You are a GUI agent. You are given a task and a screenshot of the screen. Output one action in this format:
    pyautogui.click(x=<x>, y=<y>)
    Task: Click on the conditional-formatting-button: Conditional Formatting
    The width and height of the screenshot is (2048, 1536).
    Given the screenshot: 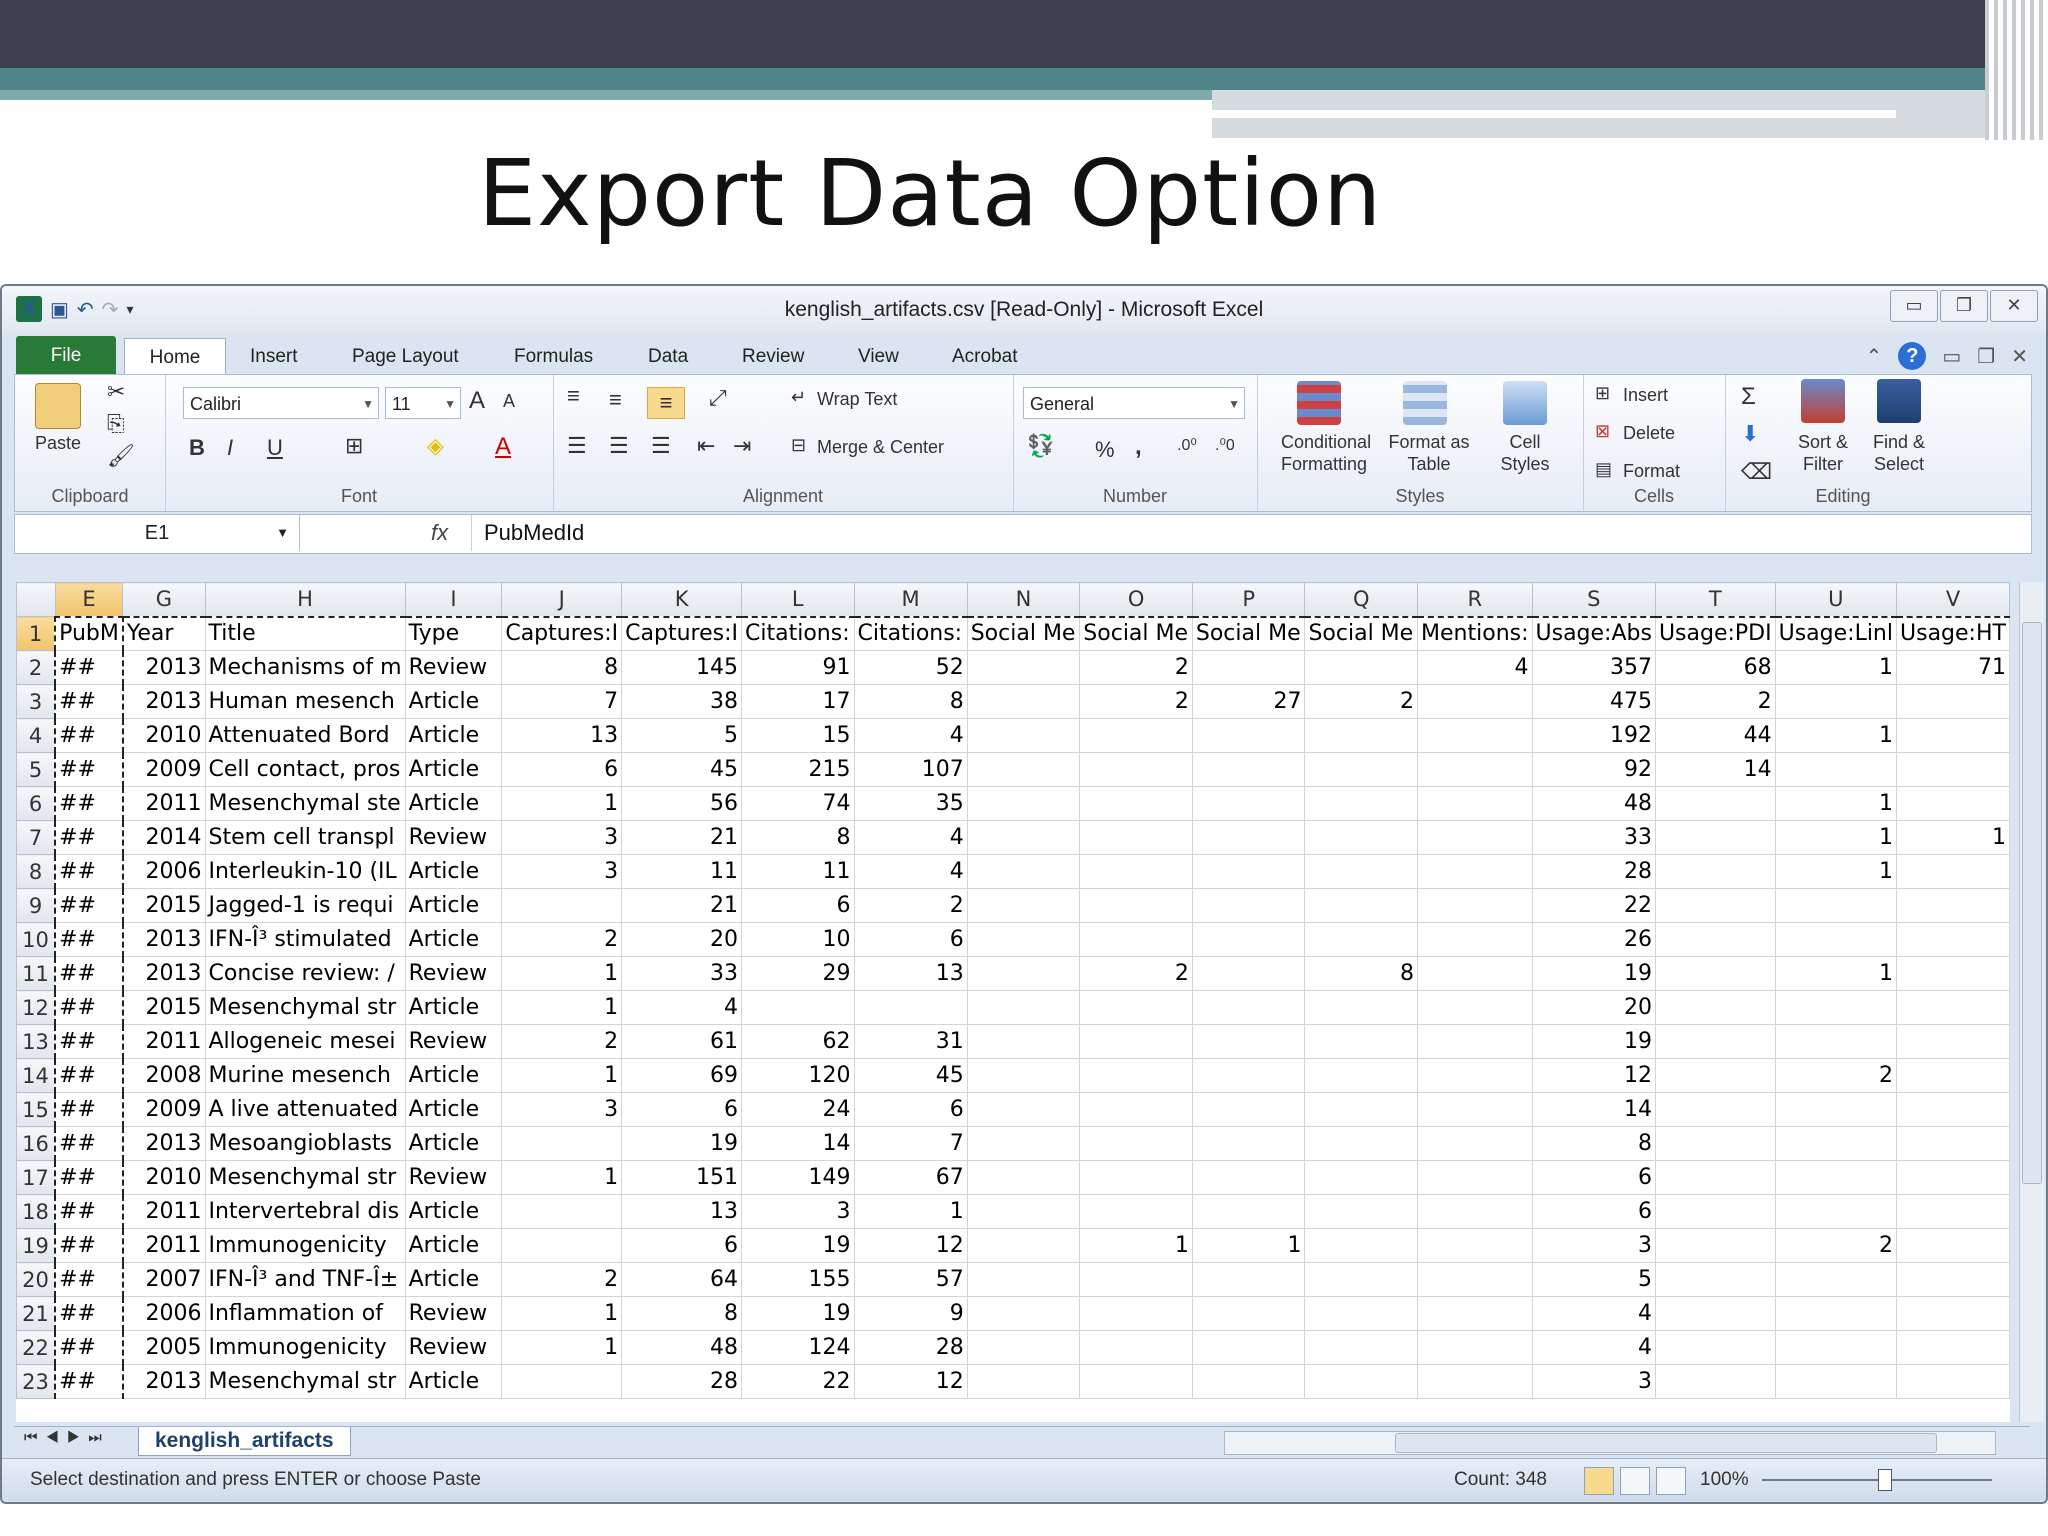 What is the action you would take?
    pyautogui.click(x=1326, y=453)
    